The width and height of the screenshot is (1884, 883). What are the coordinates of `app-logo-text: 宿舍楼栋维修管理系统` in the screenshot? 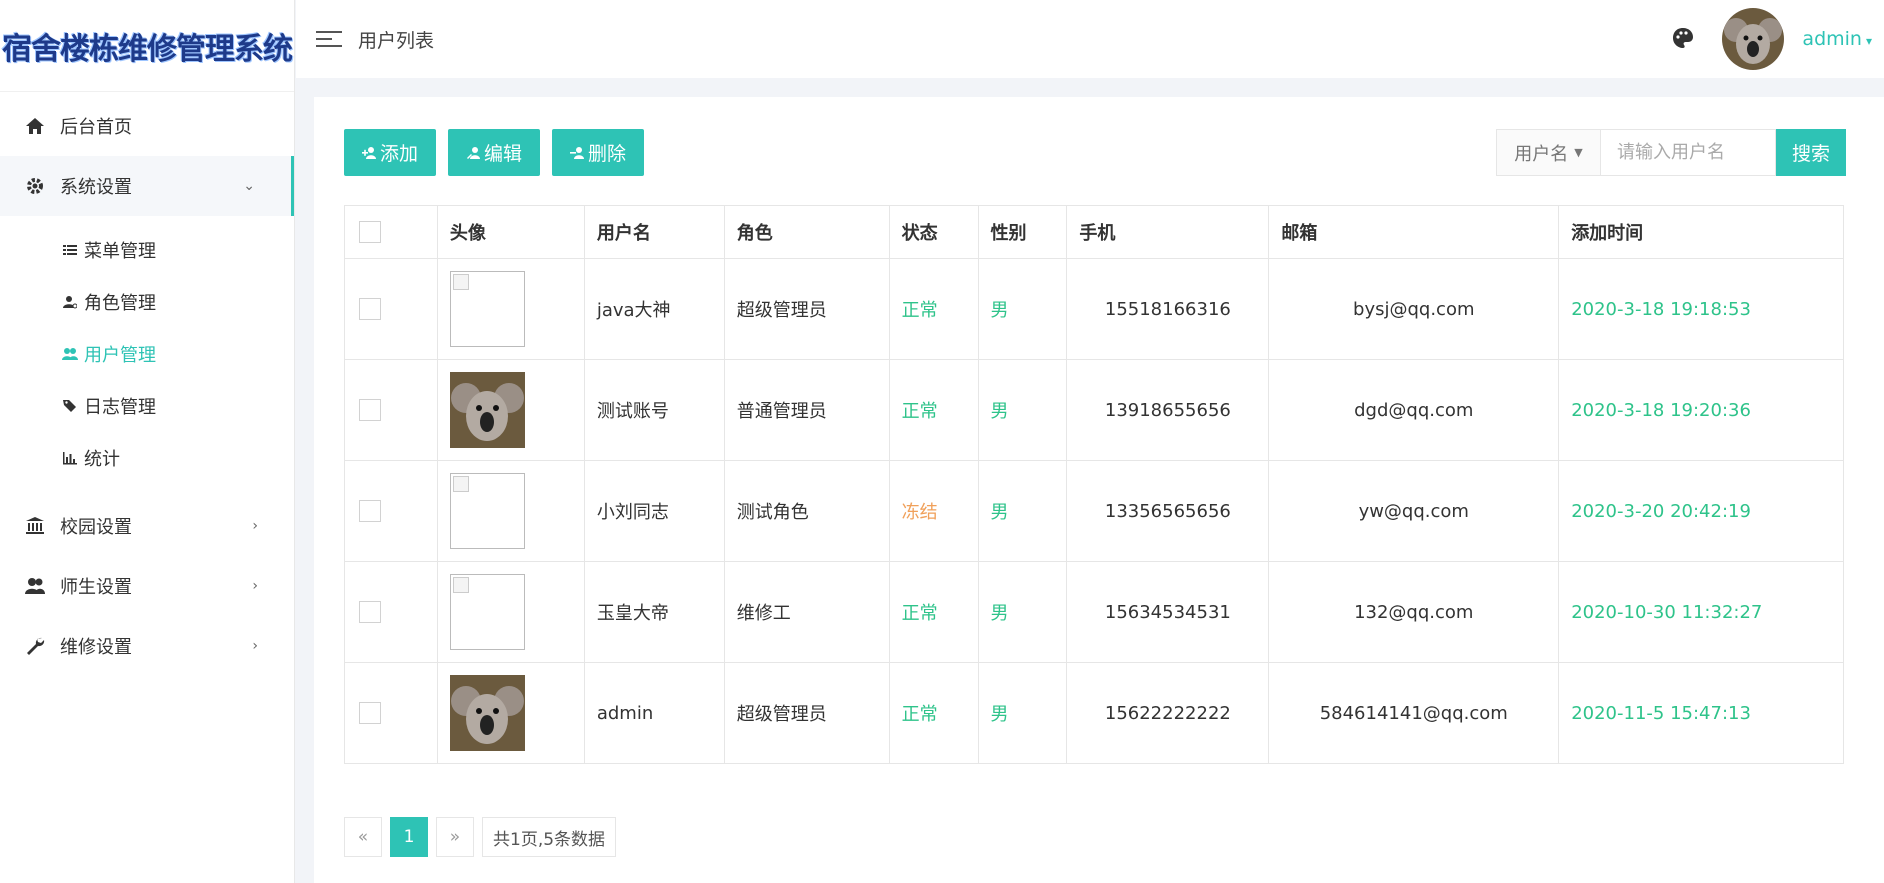 It's located at (147, 49).